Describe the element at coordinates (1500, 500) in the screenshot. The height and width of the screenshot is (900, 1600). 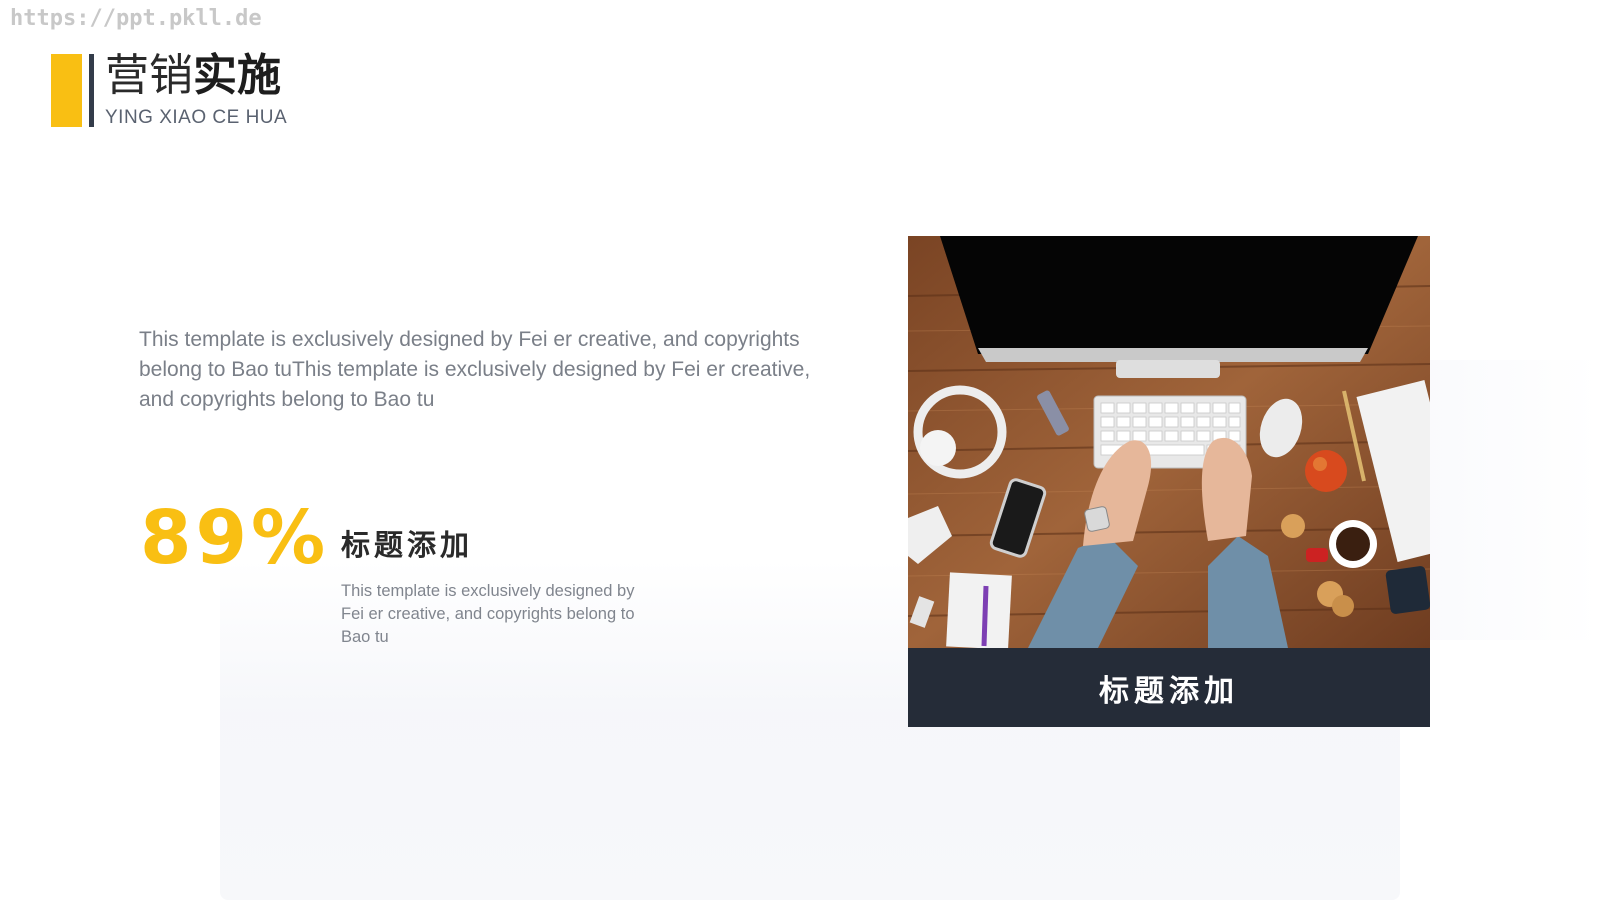
I see `background-fade` at that location.